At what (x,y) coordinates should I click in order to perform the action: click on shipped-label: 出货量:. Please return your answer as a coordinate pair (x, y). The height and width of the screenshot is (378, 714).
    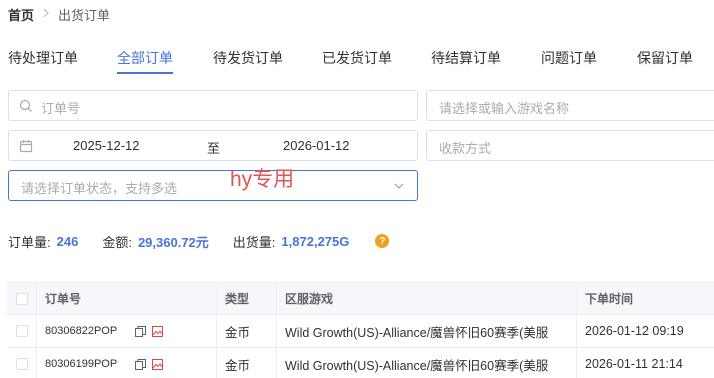
    Looking at the image, I should click on (254, 242).